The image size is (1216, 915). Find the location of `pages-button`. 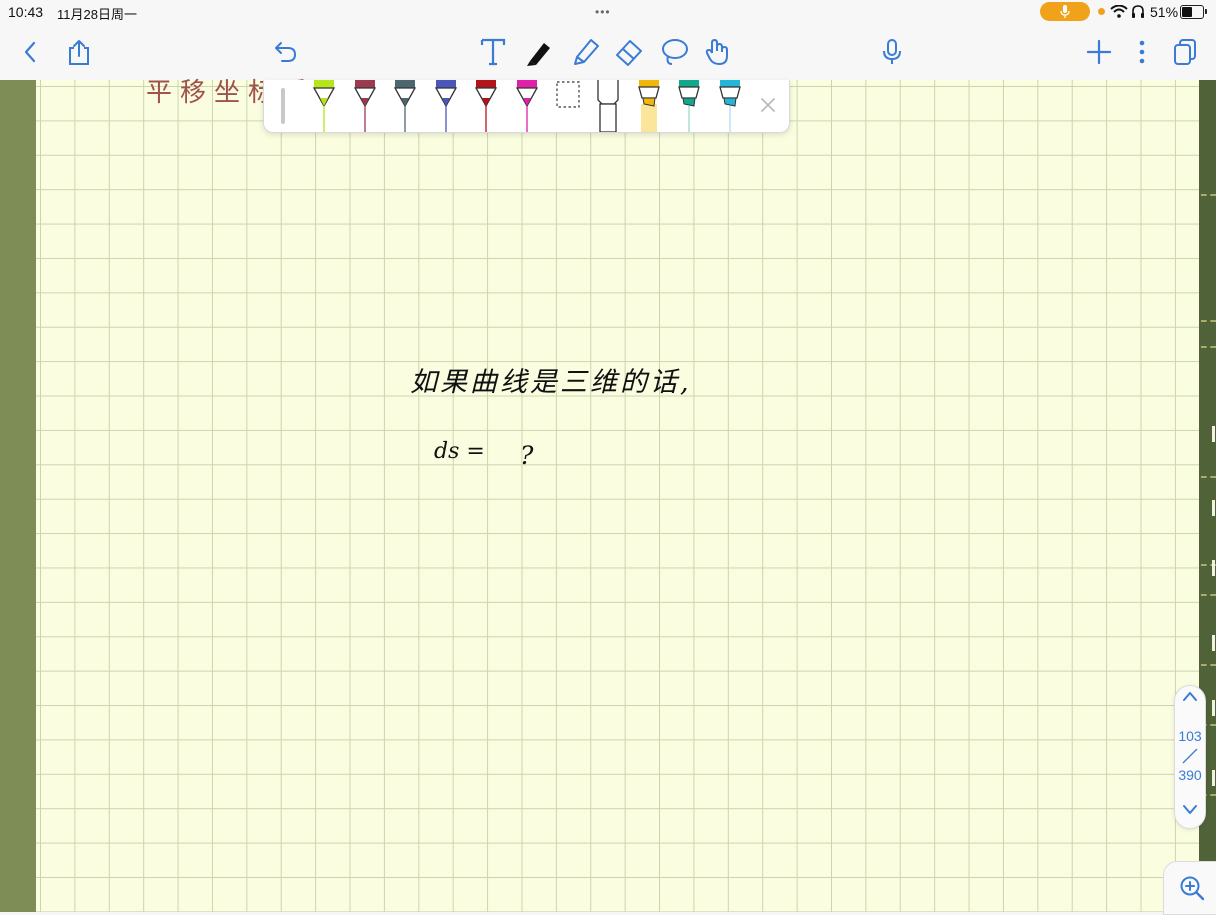

pages-button is located at coordinates (1185, 52).